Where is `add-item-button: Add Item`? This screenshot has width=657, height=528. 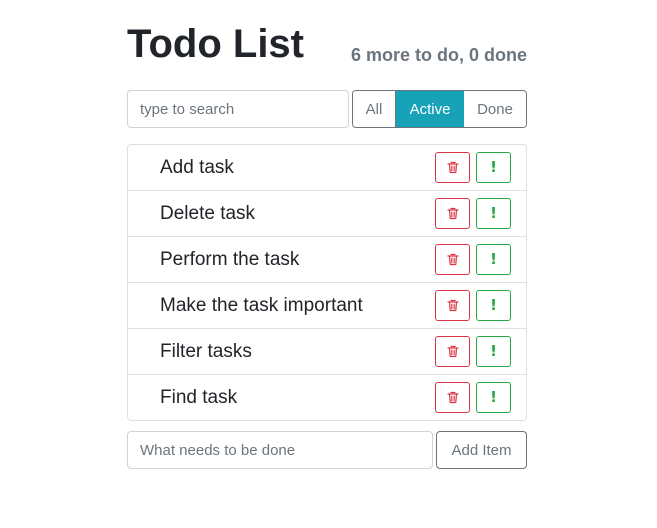 add-item-button: Add Item is located at coordinates (481, 450).